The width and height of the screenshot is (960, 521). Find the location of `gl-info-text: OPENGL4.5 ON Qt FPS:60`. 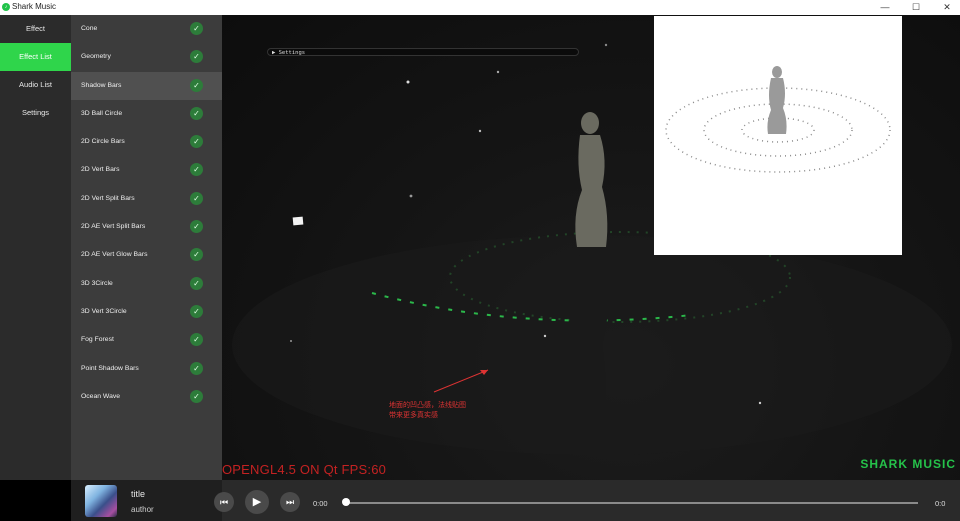

gl-info-text: OPENGL4.5 ON Qt FPS:60 is located at coordinates (304, 469).